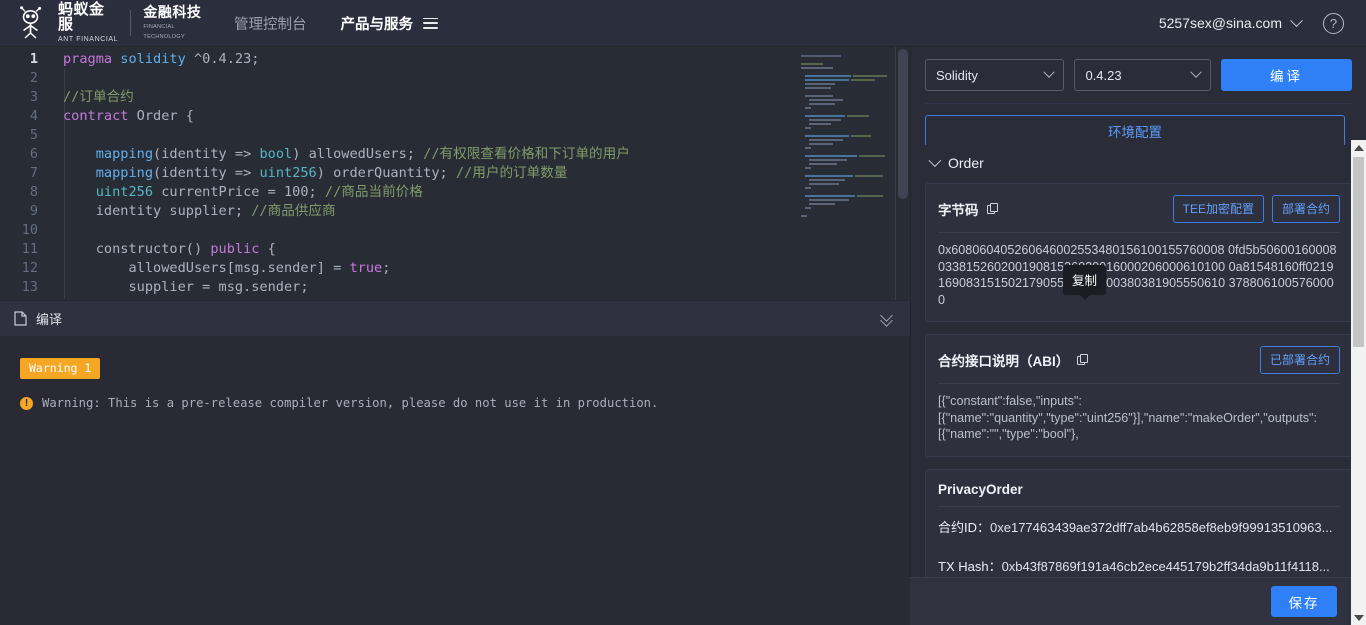 This screenshot has width=1366, height=625. What do you see at coordinates (1220, 23) in the screenshot?
I see `account-email: 5257sex@sina.com` at bounding box center [1220, 23].